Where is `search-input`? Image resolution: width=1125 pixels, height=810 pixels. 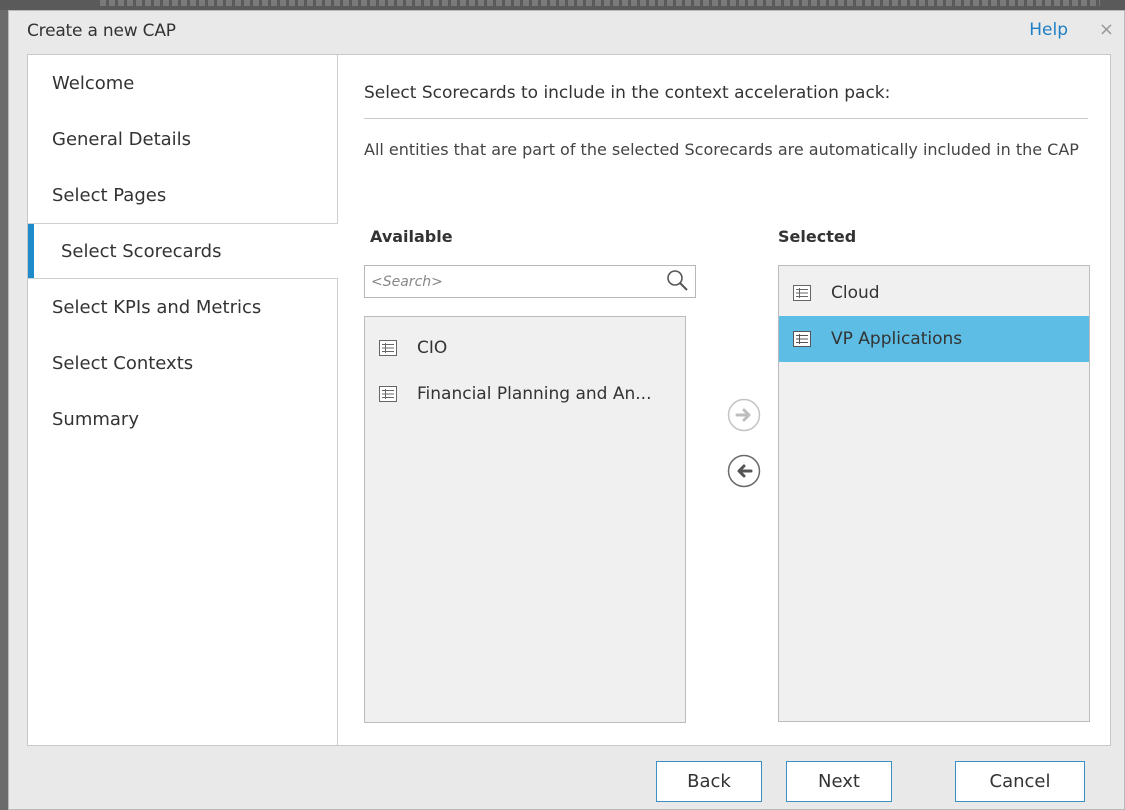
search-input is located at coordinates (510, 281).